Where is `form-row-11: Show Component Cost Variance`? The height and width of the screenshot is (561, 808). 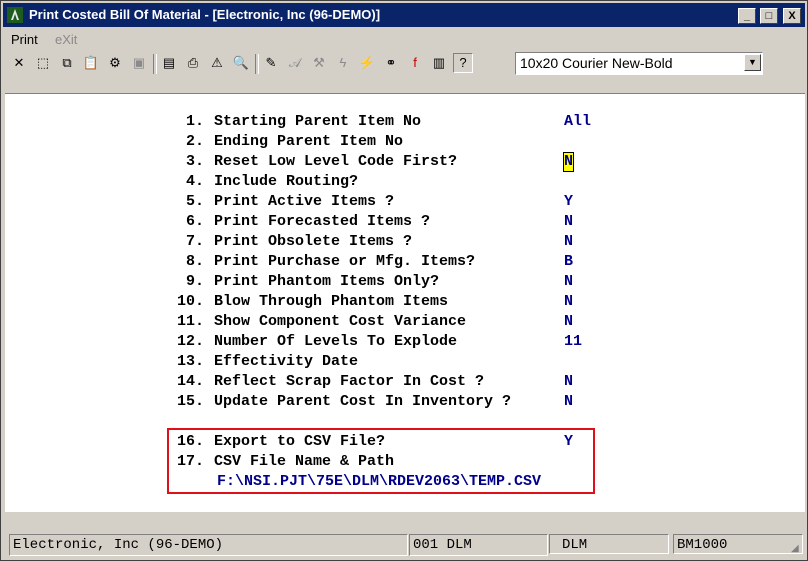
form-row-11: Show Component Cost Variance is located at coordinates (340, 321).